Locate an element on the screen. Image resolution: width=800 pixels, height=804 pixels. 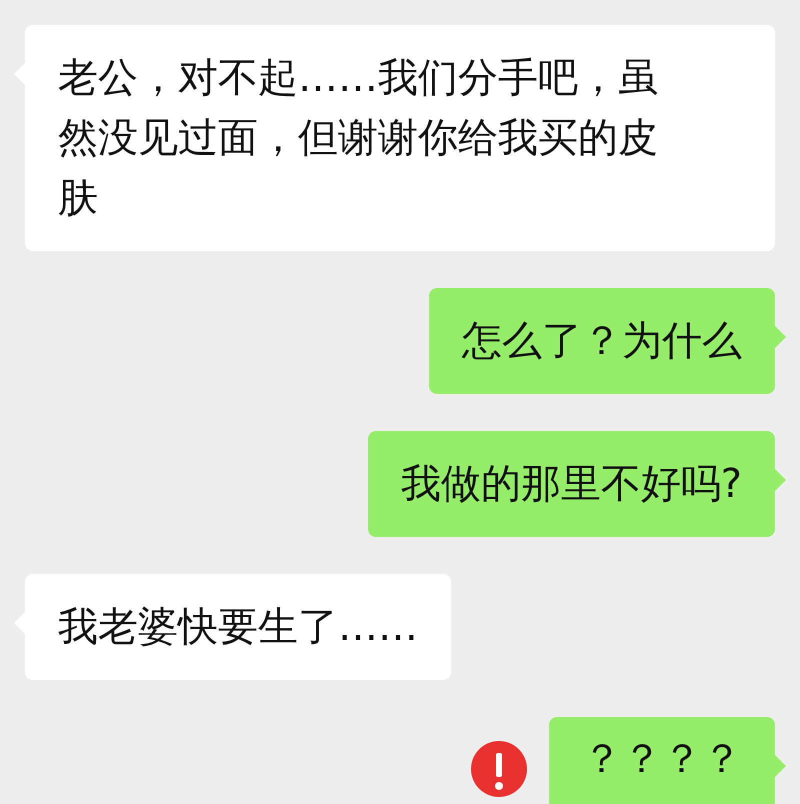
message-bubble: ？？？？ is located at coordinates (662, 760).